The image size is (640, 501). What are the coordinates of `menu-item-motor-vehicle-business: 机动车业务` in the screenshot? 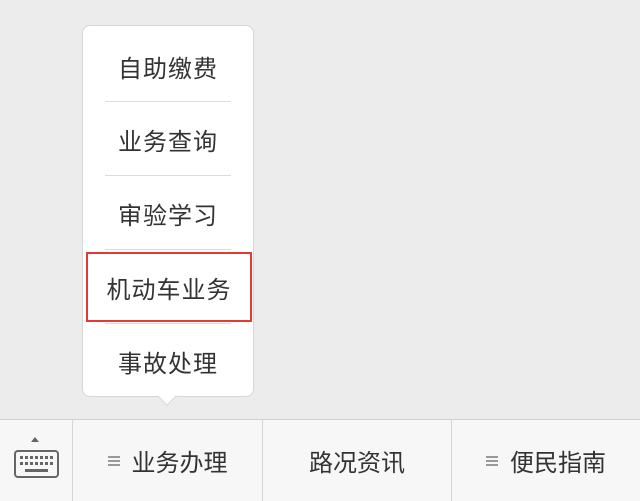 It's located at (169, 287).